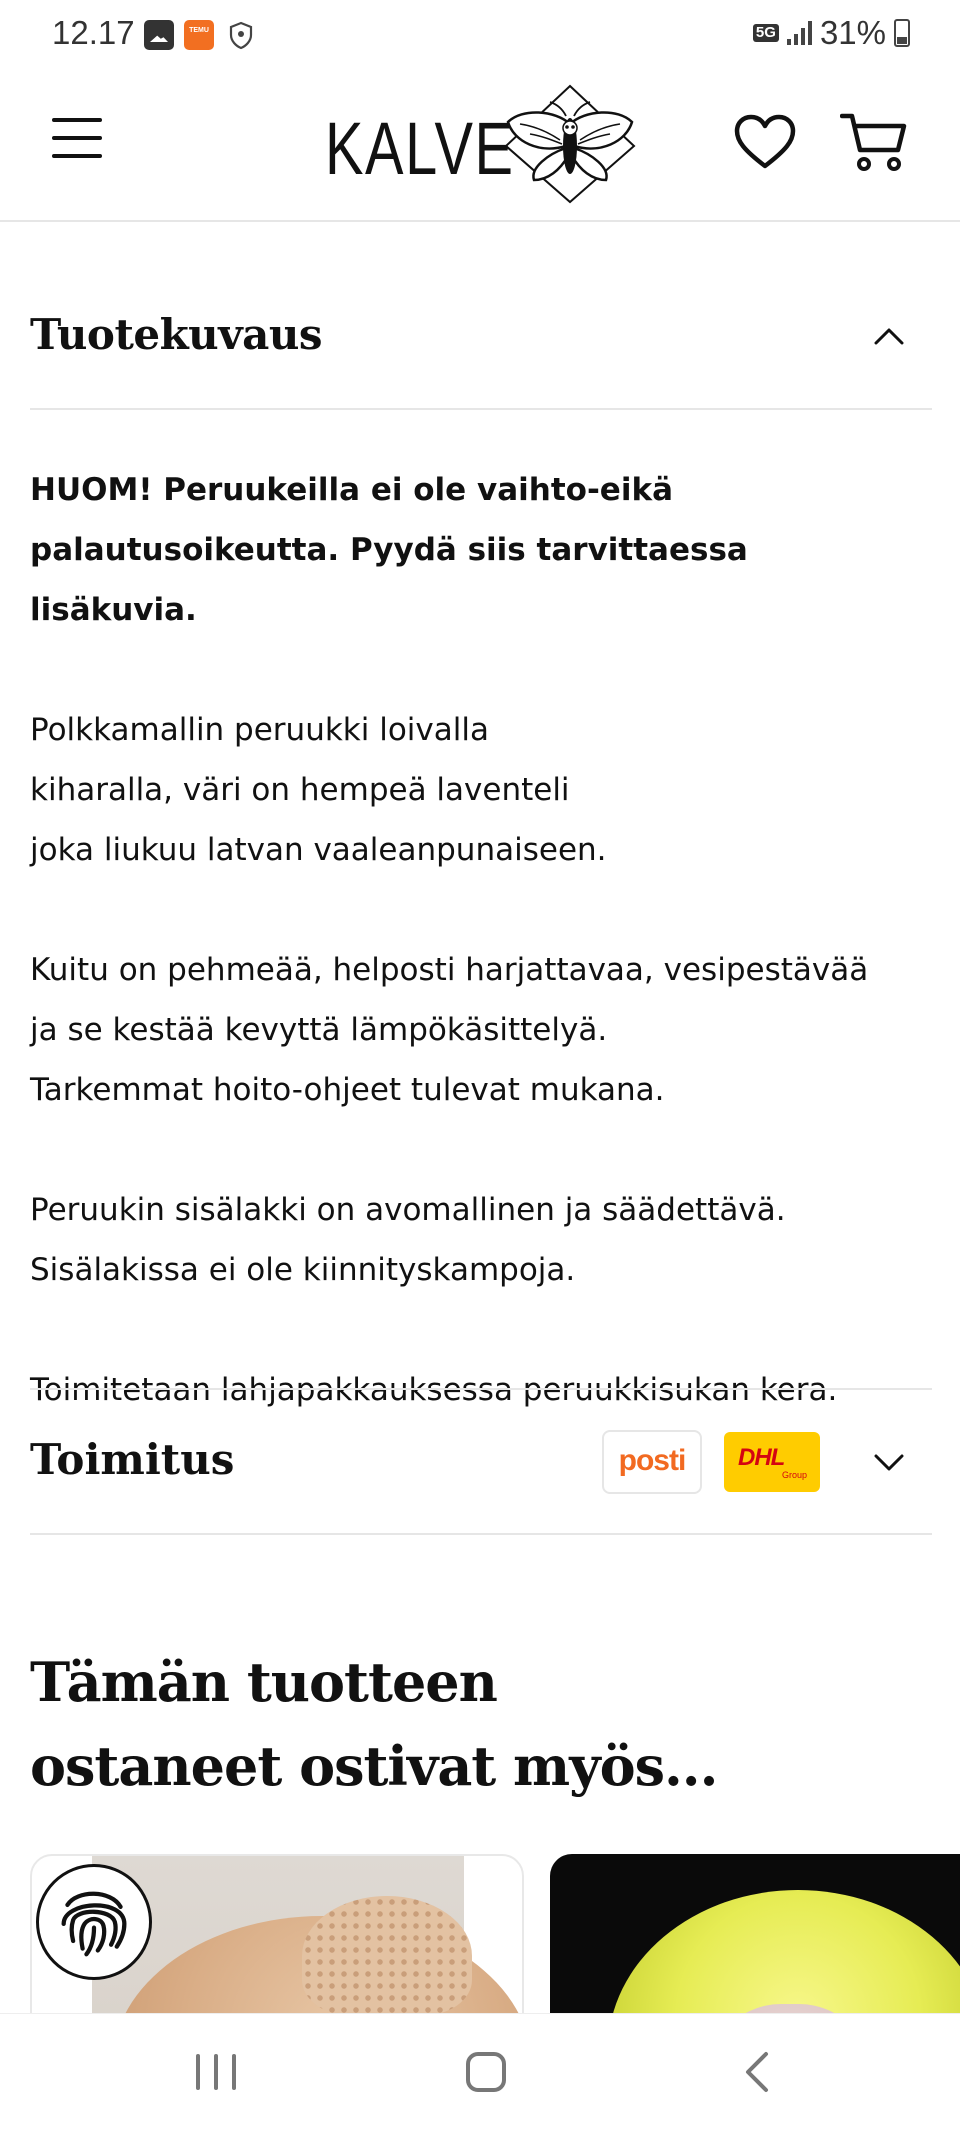  I want to click on wig-cap-band, so click(387, 1956).